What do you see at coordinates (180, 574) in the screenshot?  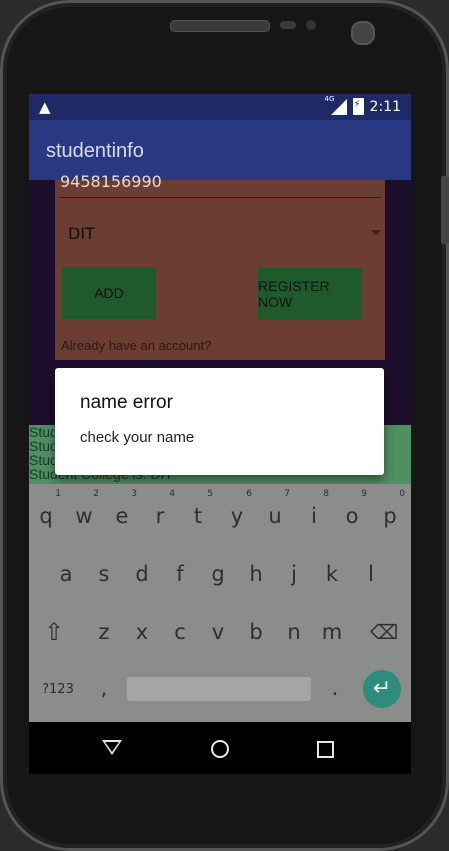 I see `key-f: f` at bounding box center [180, 574].